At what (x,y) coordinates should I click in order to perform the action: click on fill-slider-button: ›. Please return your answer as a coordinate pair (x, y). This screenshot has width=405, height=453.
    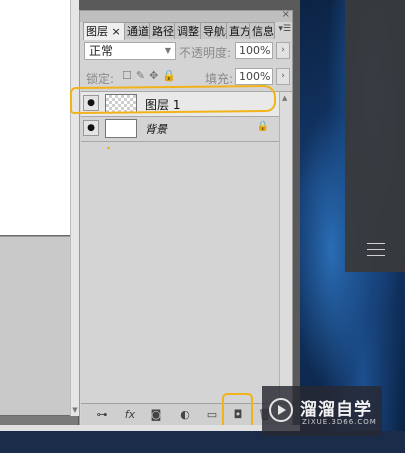
    Looking at the image, I should click on (283, 76).